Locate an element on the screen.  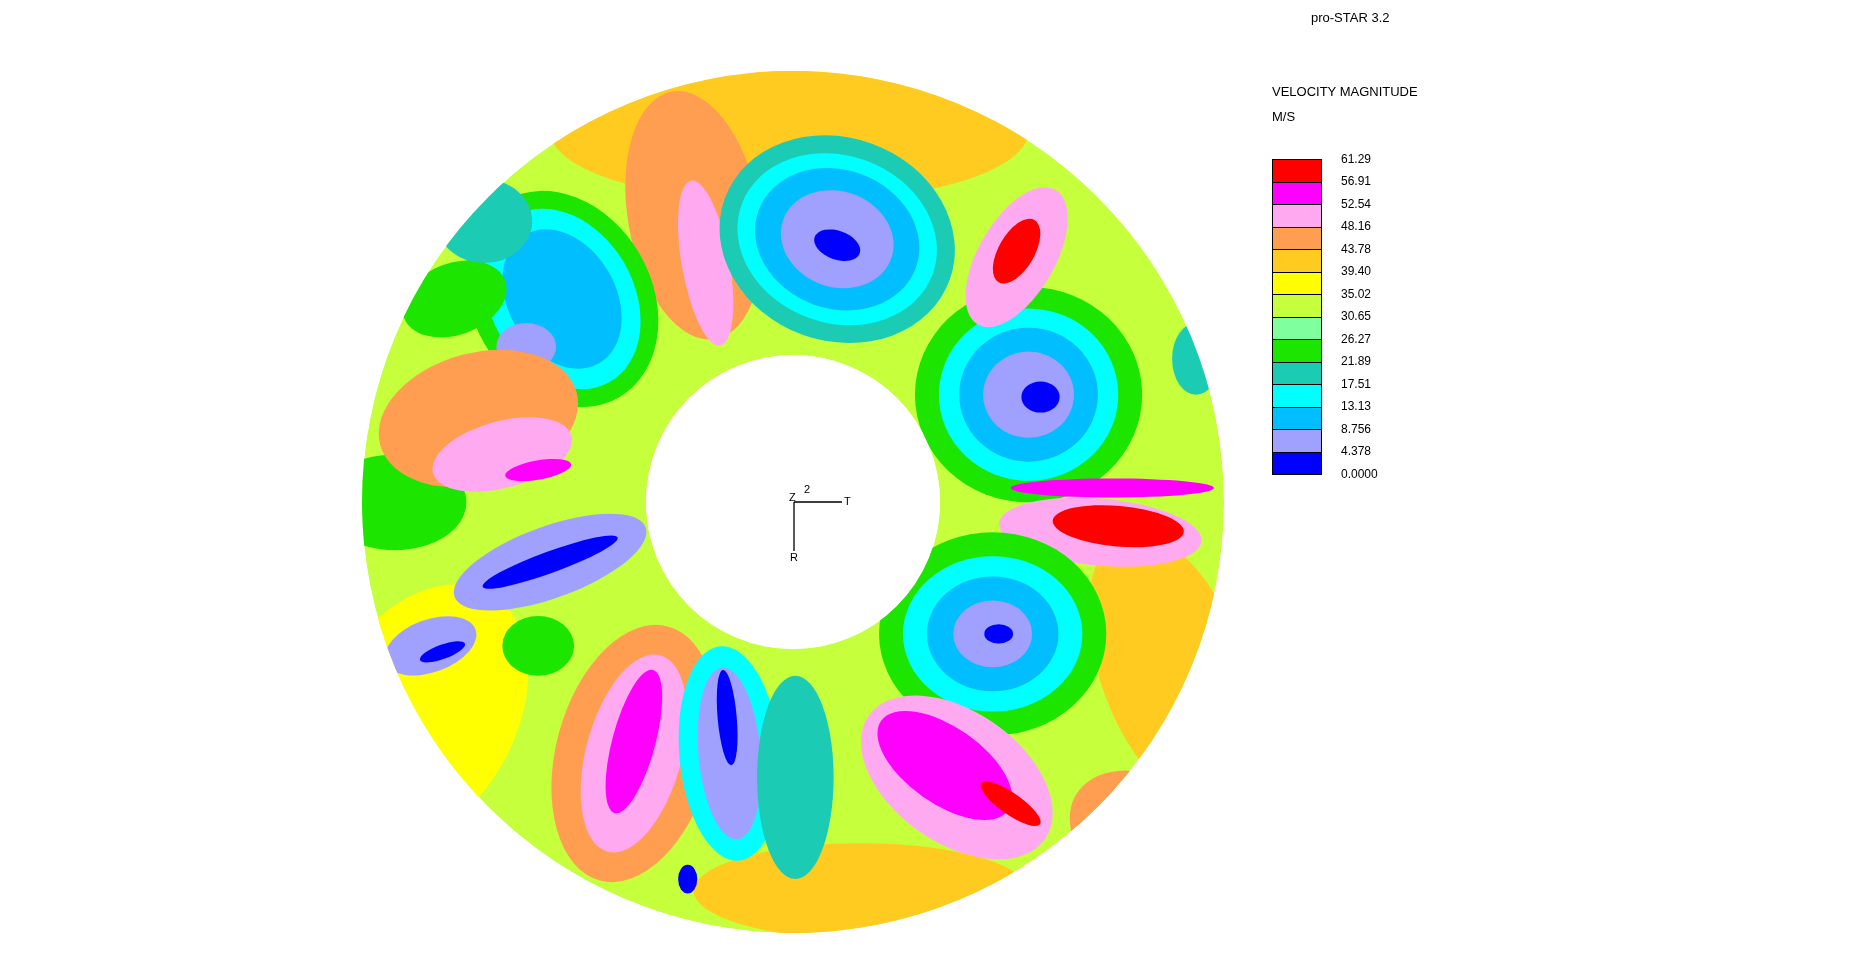
axis-label: R is located at coordinates (794, 557).